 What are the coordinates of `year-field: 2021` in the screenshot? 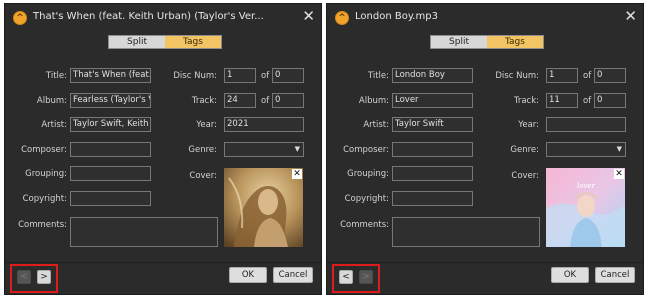 It's located at (264, 124).